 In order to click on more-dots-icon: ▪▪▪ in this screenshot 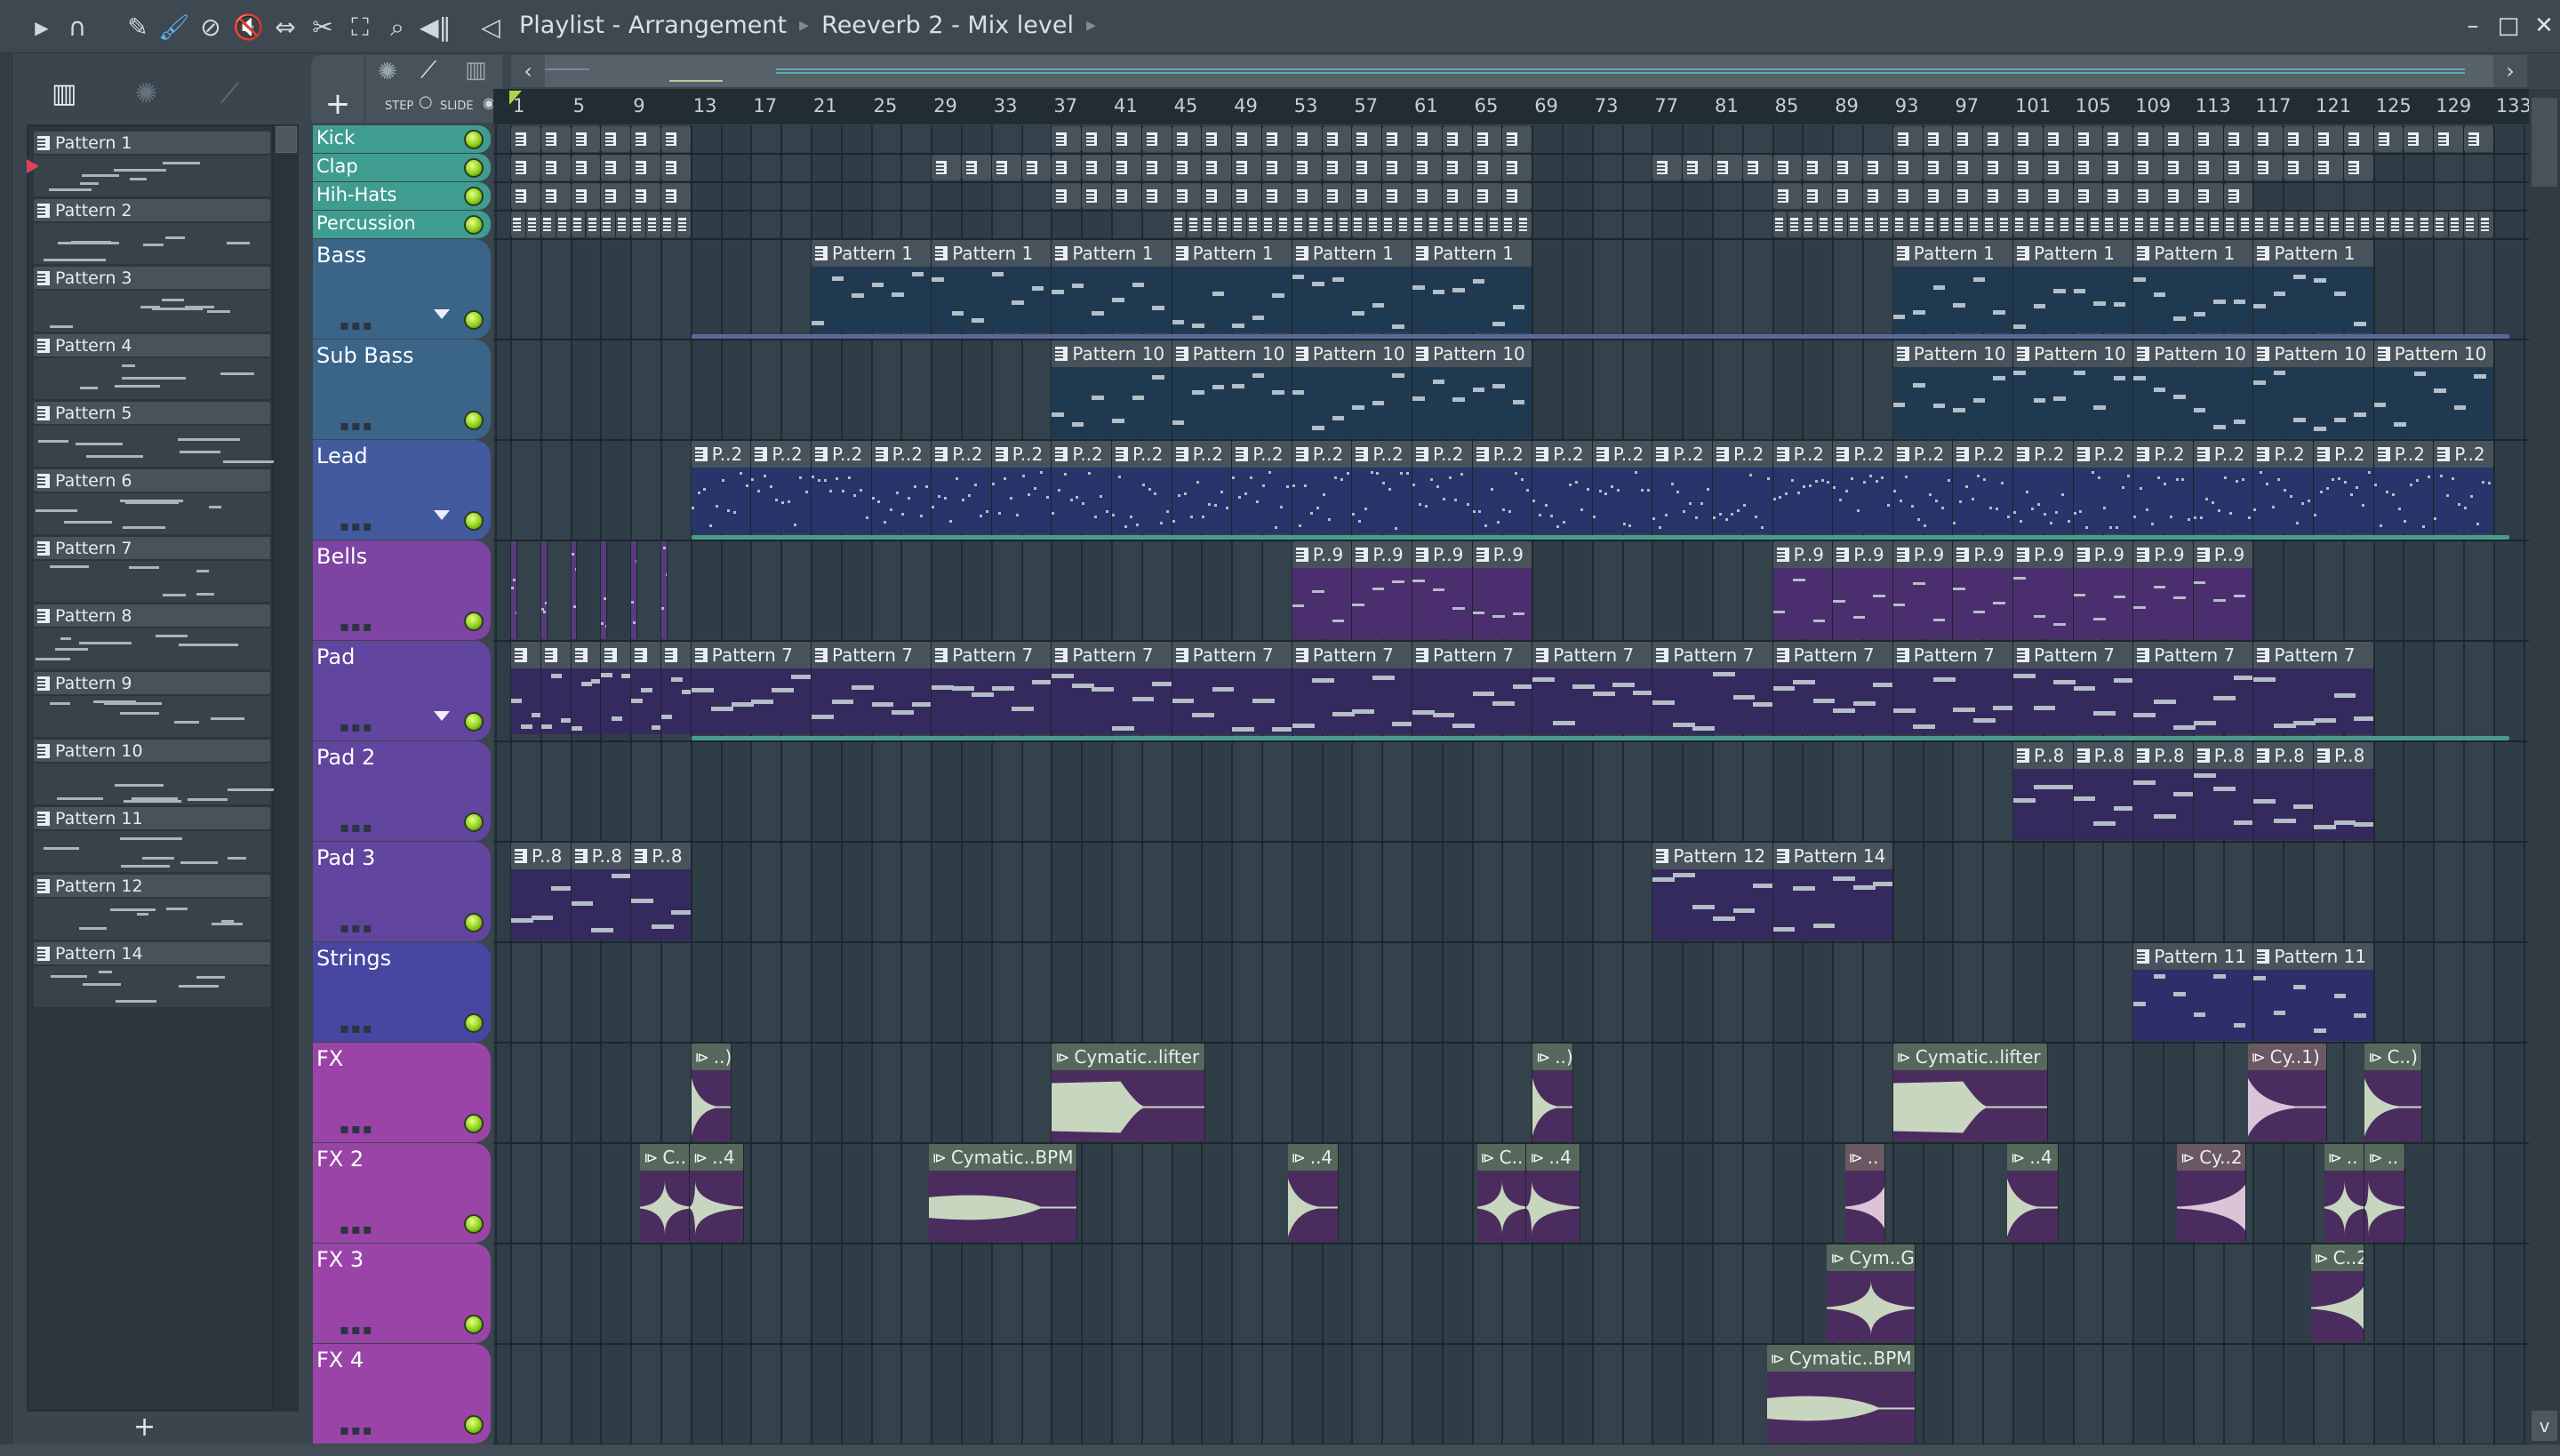, I will do `click(357, 525)`.